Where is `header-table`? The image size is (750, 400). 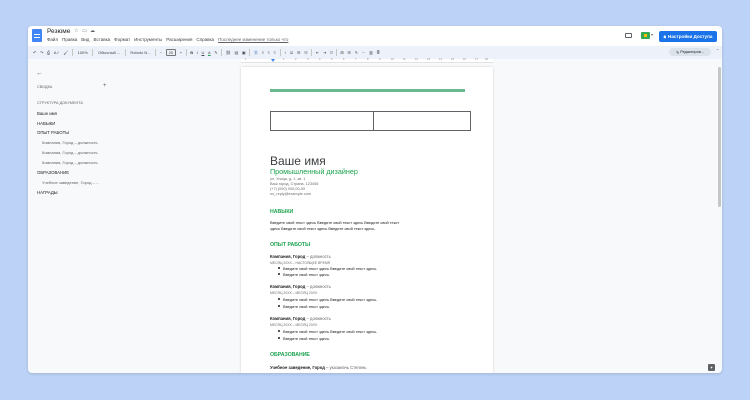
header-table is located at coordinates (370, 121).